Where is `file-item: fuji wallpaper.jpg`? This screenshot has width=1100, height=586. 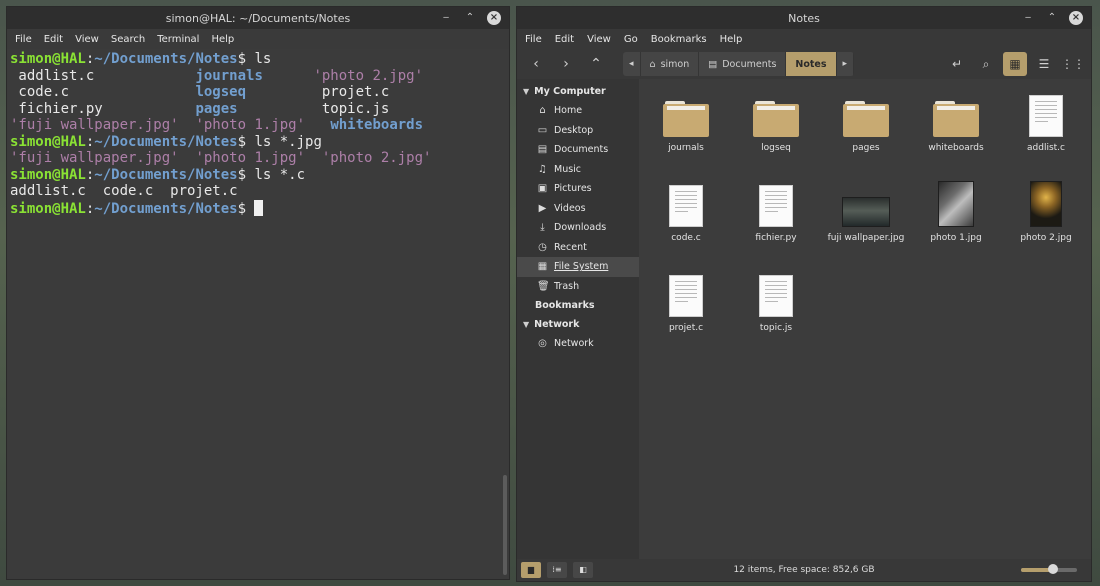
file-item: fuji wallpaper.jpg is located at coordinates (866, 212).